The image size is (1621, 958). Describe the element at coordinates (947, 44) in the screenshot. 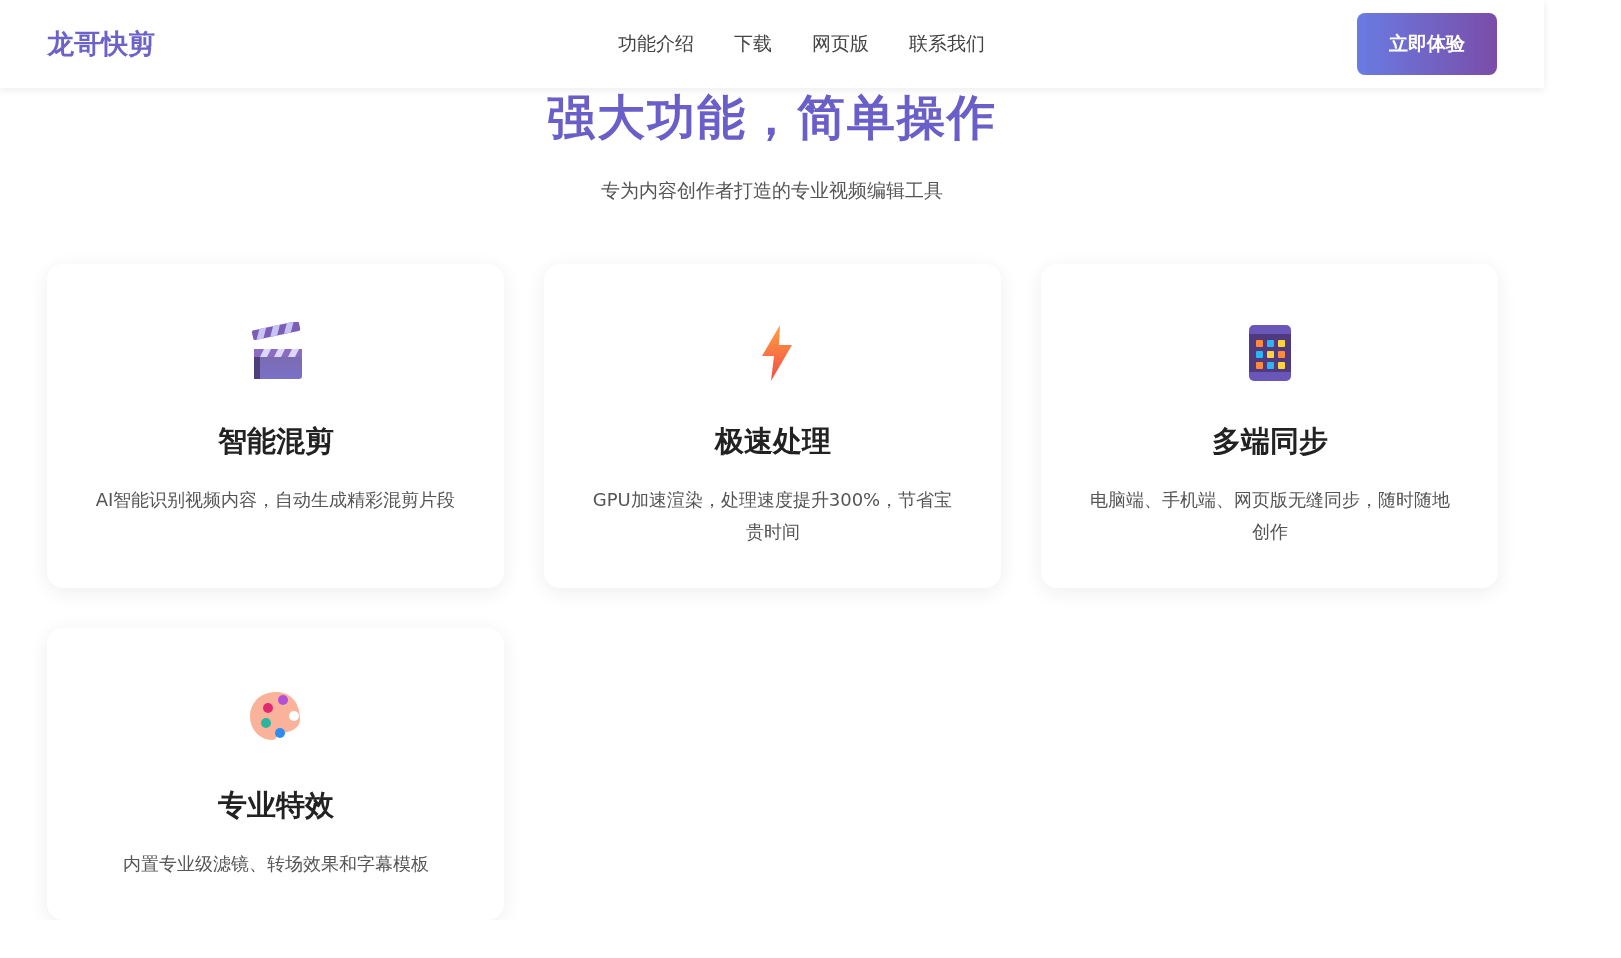

I see `nav-link: 联系我们` at that location.